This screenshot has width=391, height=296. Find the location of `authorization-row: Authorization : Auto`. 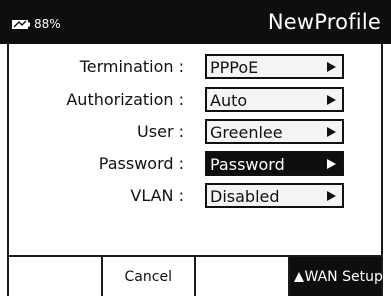

authorization-row: Authorization : Auto is located at coordinates (195, 100).